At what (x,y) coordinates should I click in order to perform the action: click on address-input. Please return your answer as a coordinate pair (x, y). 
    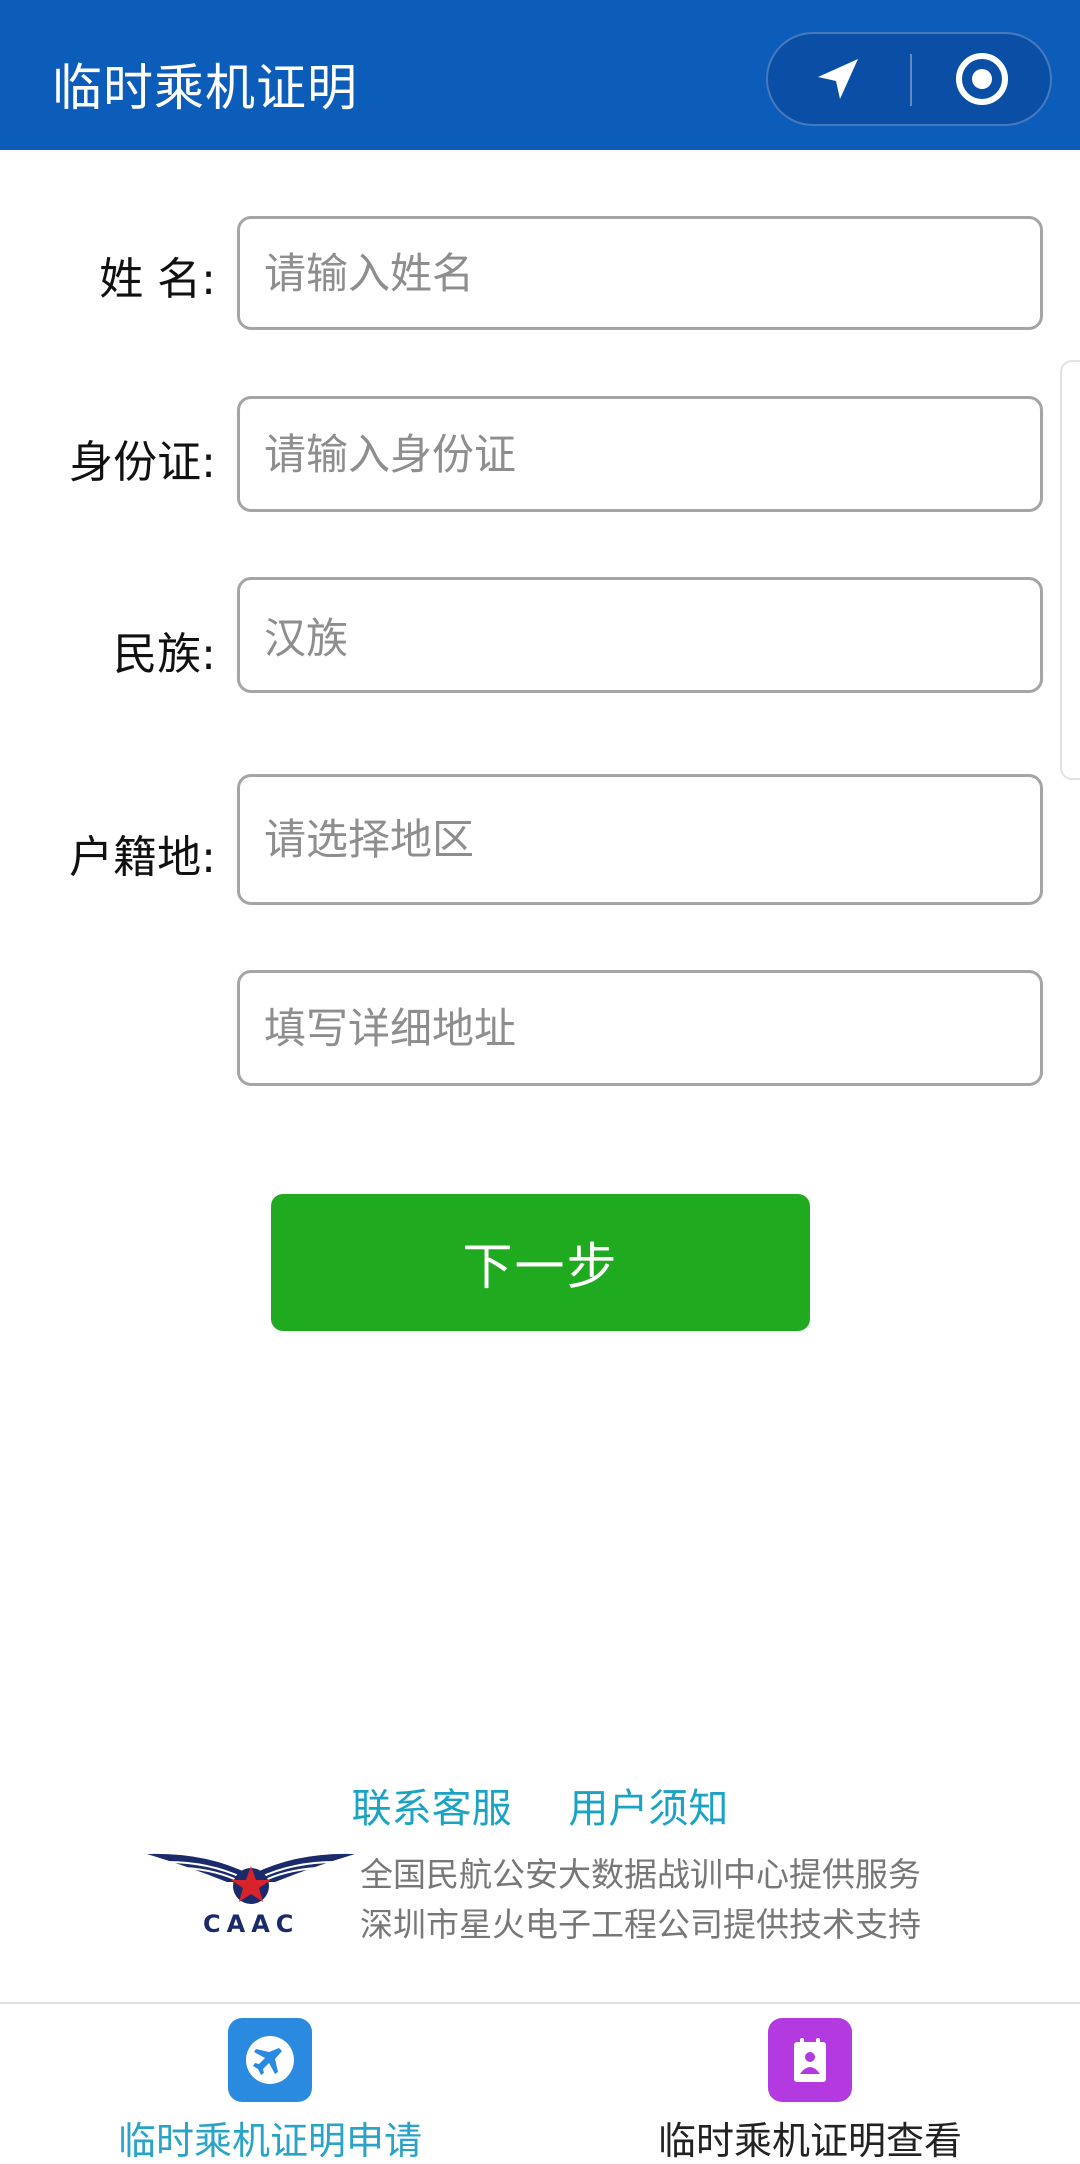
    Looking at the image, I should click on (640, 1028).